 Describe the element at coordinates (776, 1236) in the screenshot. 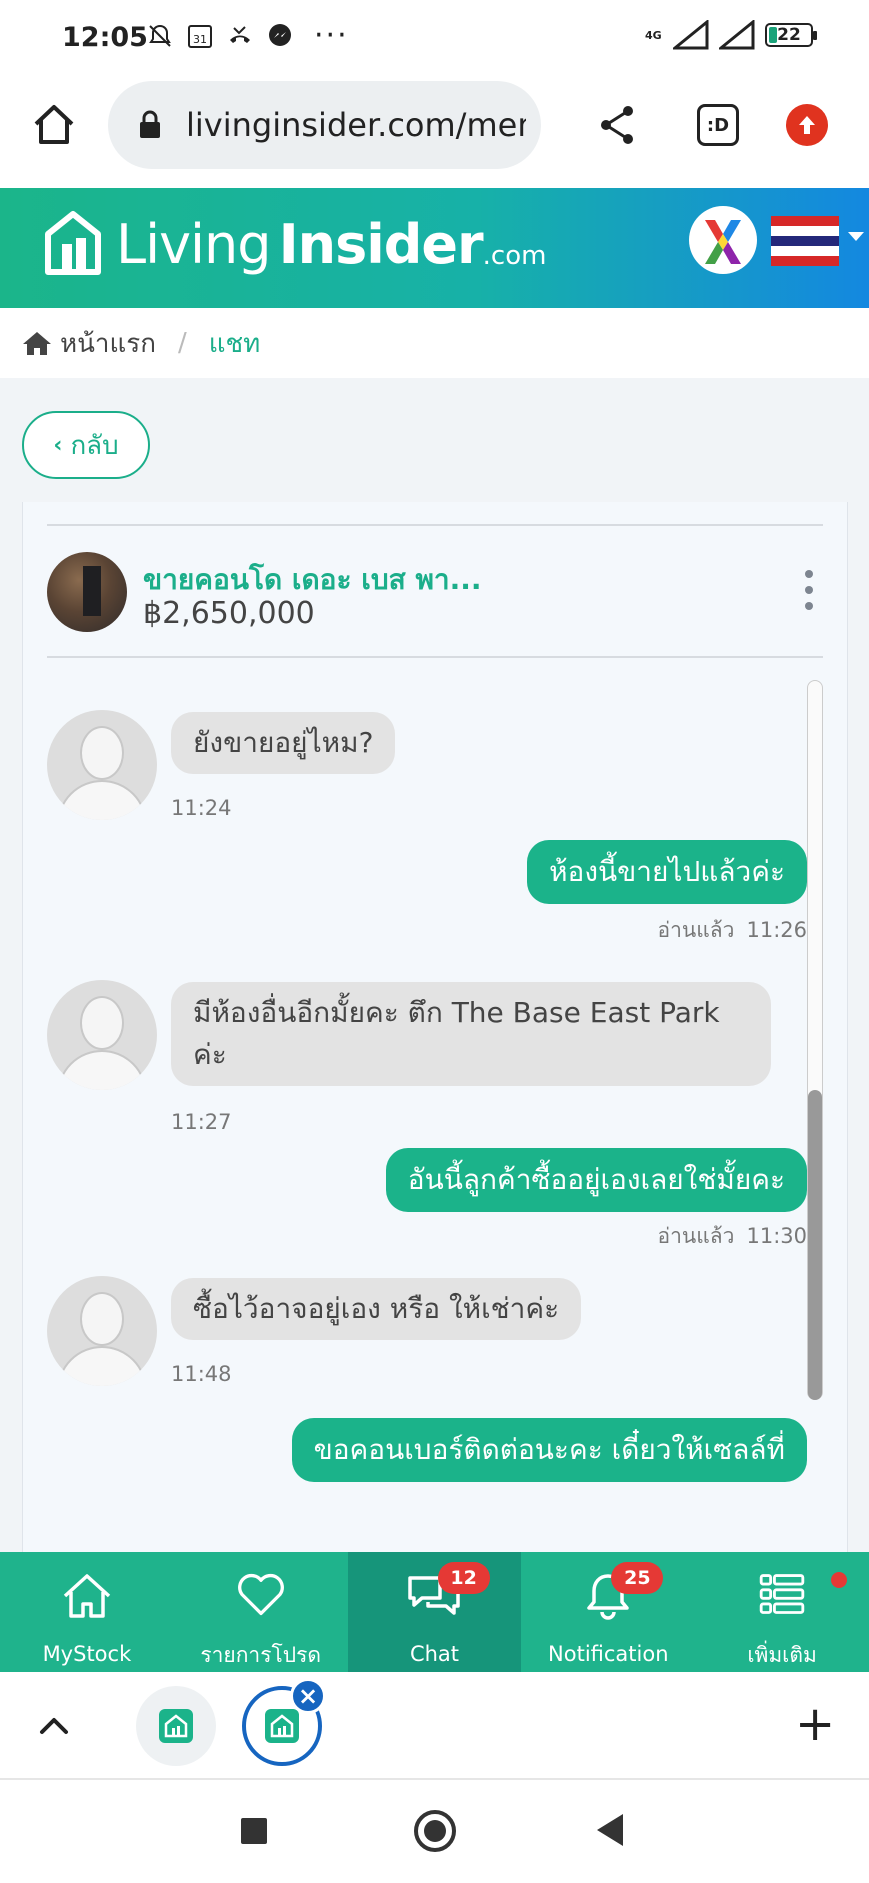

I see `message-time: 11:30` at that location.